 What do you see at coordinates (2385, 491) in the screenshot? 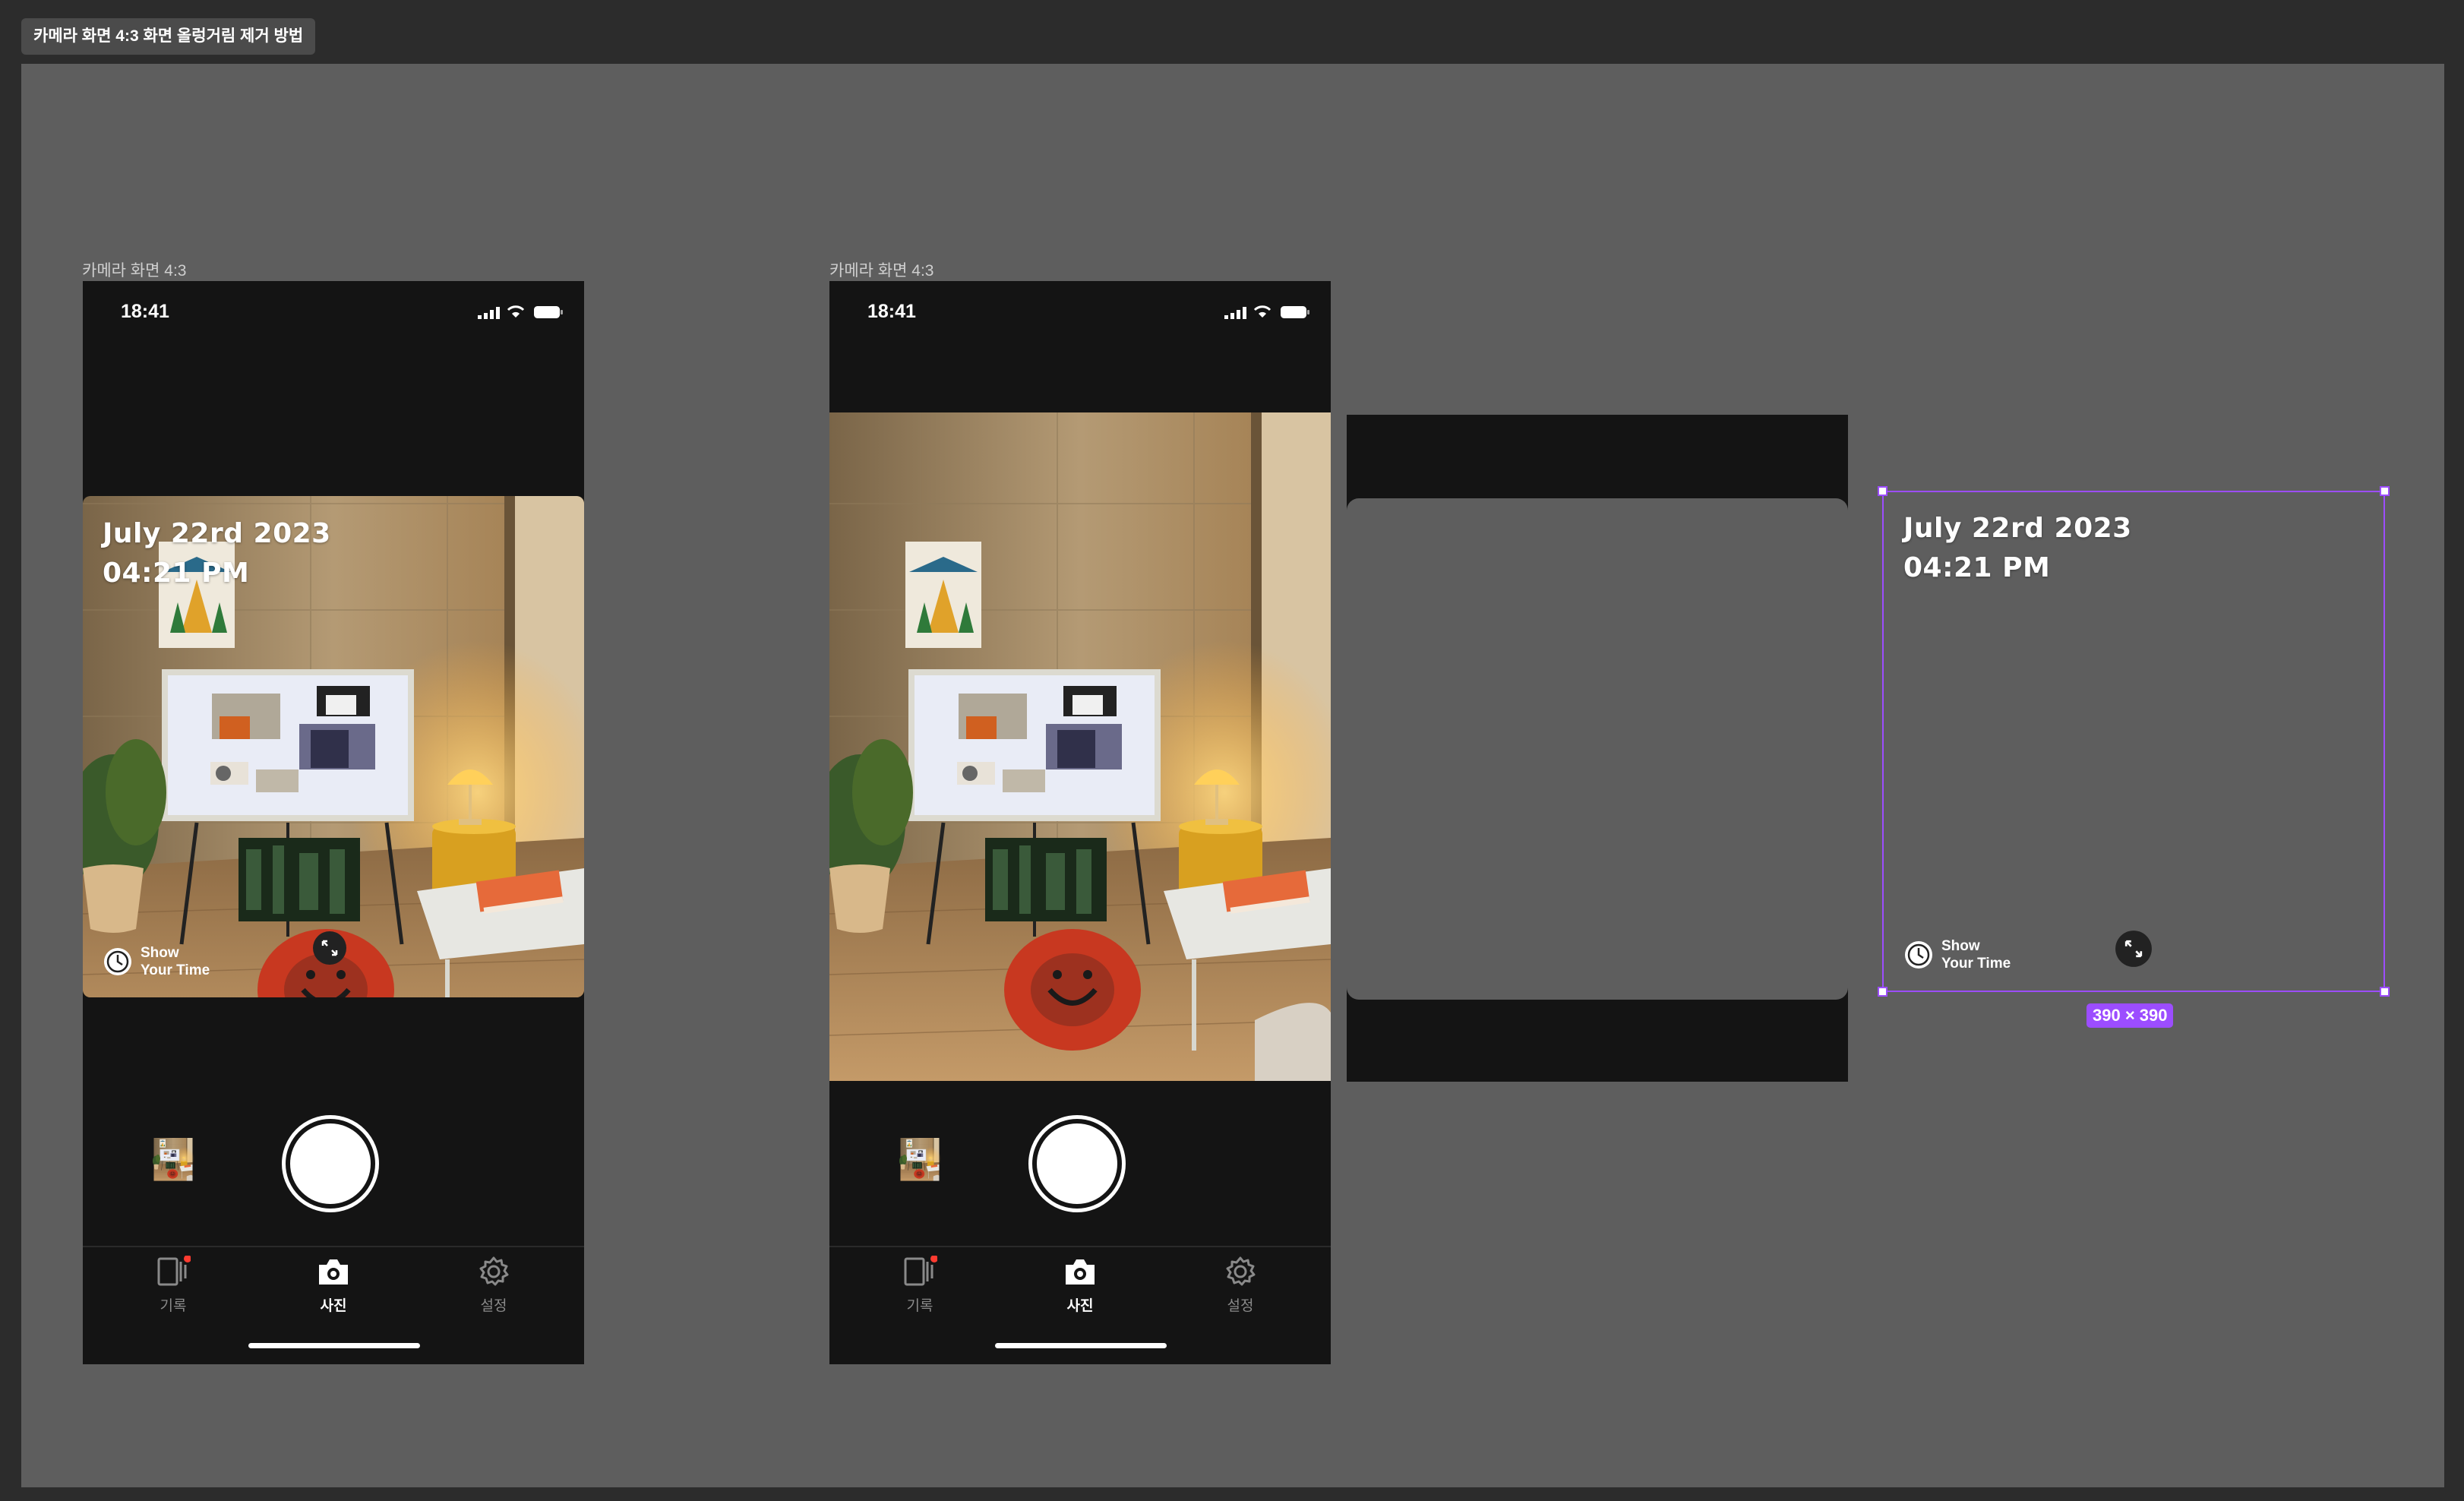
I see `selection-handle-tr` at bounding box center [2385, 491].